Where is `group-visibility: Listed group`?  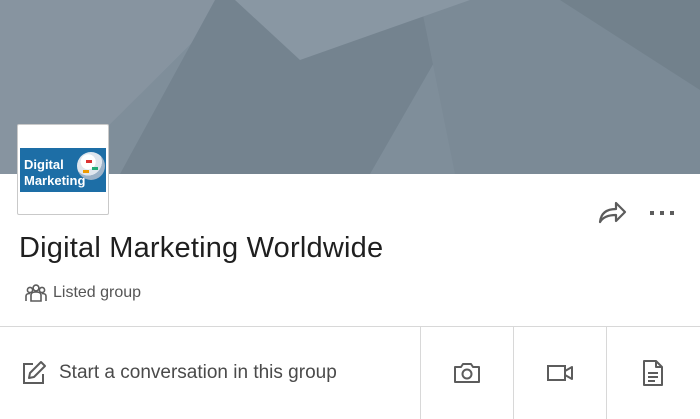
group-visibility: Listed group is located at coordinates (83, 293).